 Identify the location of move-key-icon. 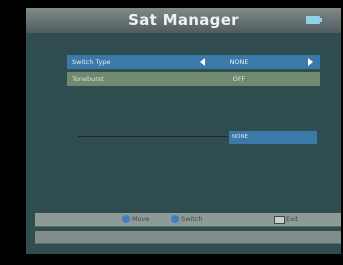
(126, 219).